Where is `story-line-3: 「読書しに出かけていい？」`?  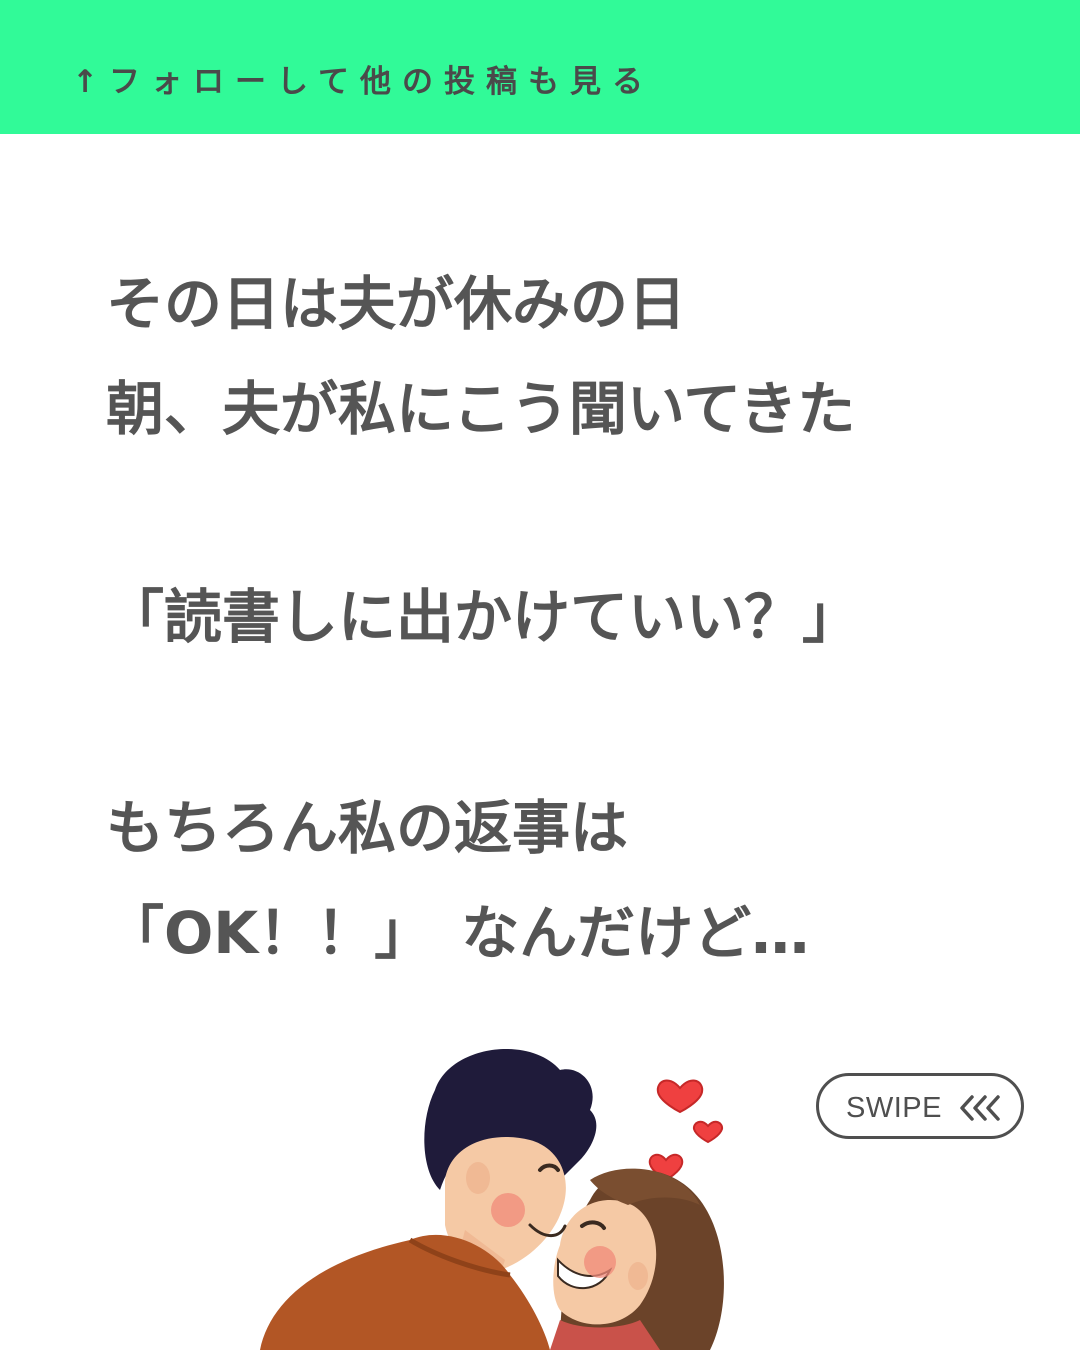
story-line-3: 「読書しに出かけていい？」 is located at coordinates (483, 617).